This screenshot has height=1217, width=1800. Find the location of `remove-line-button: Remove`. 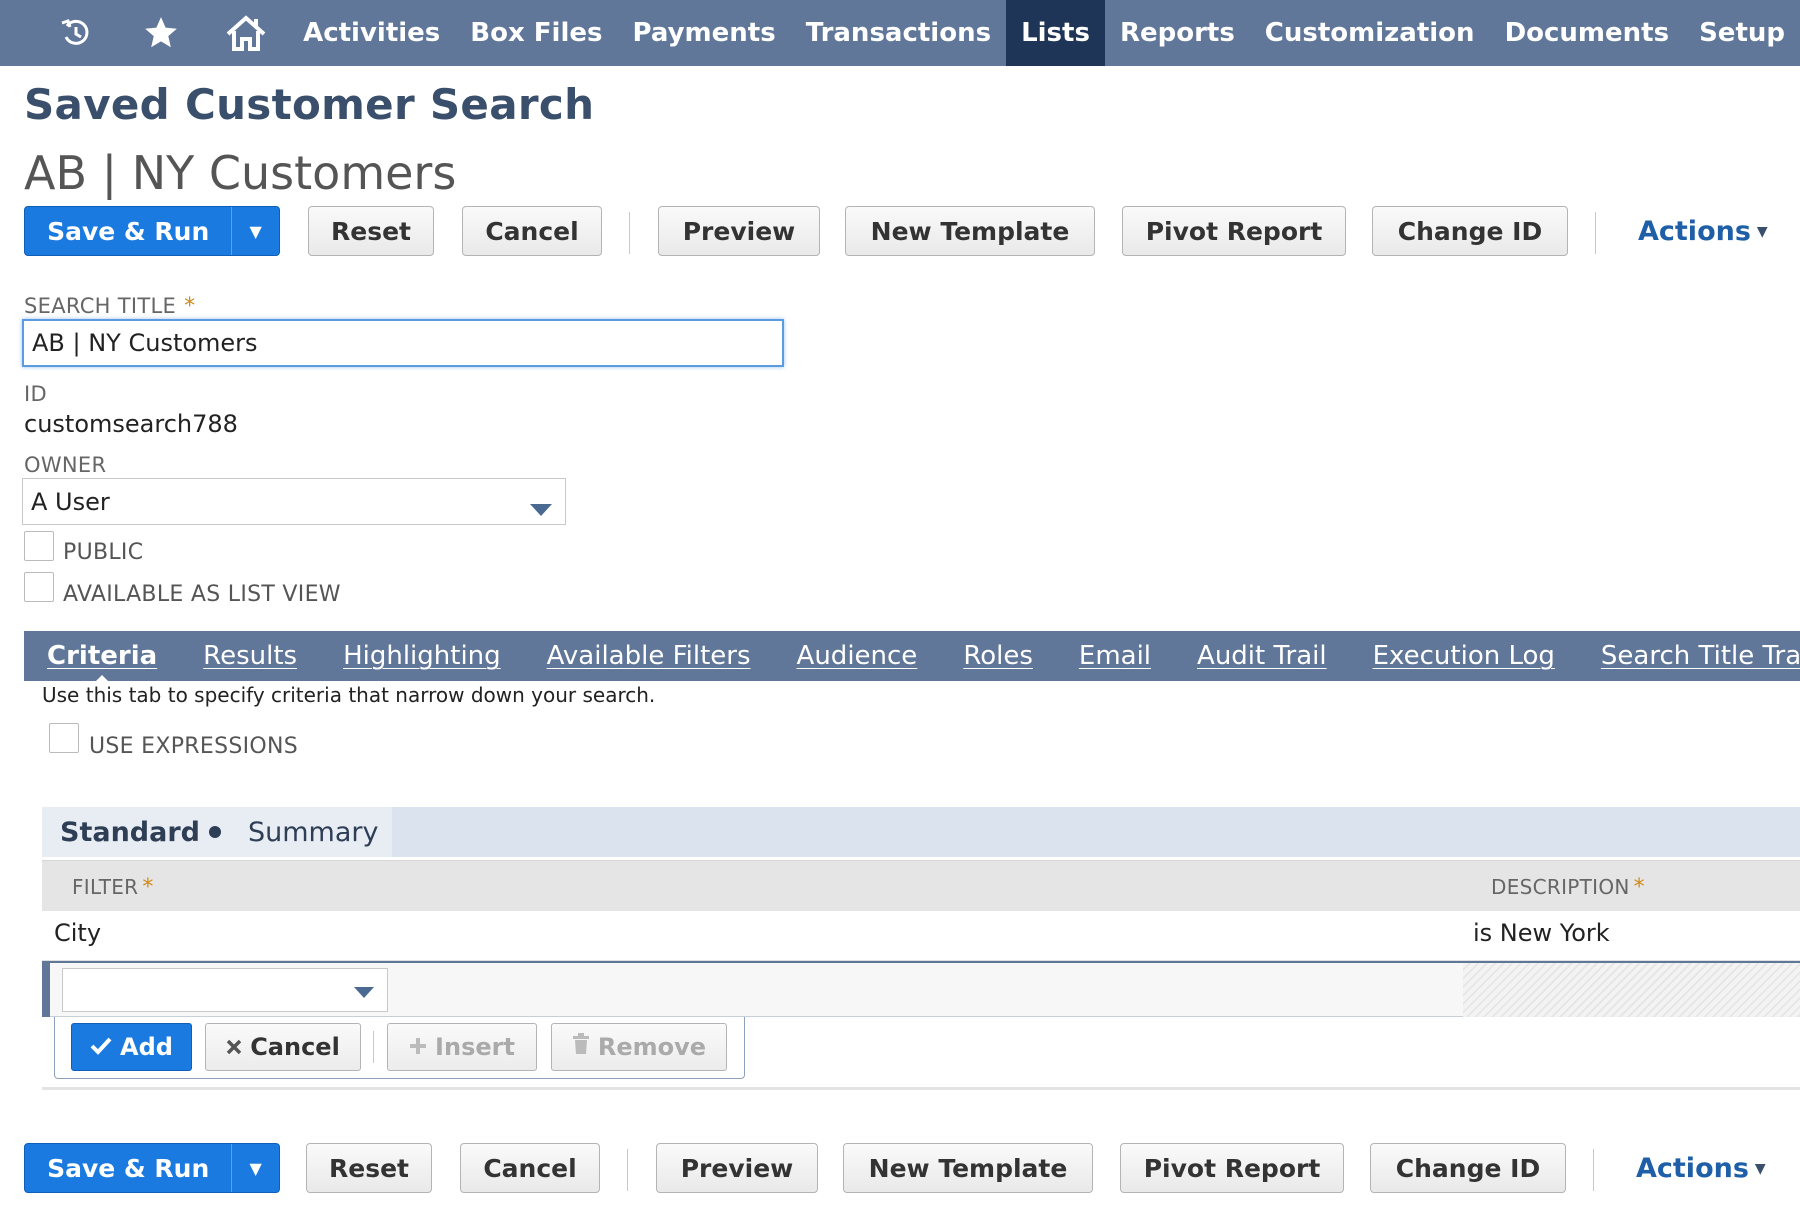

remove-line-button: Remove is located at coordinates (639, 1047).